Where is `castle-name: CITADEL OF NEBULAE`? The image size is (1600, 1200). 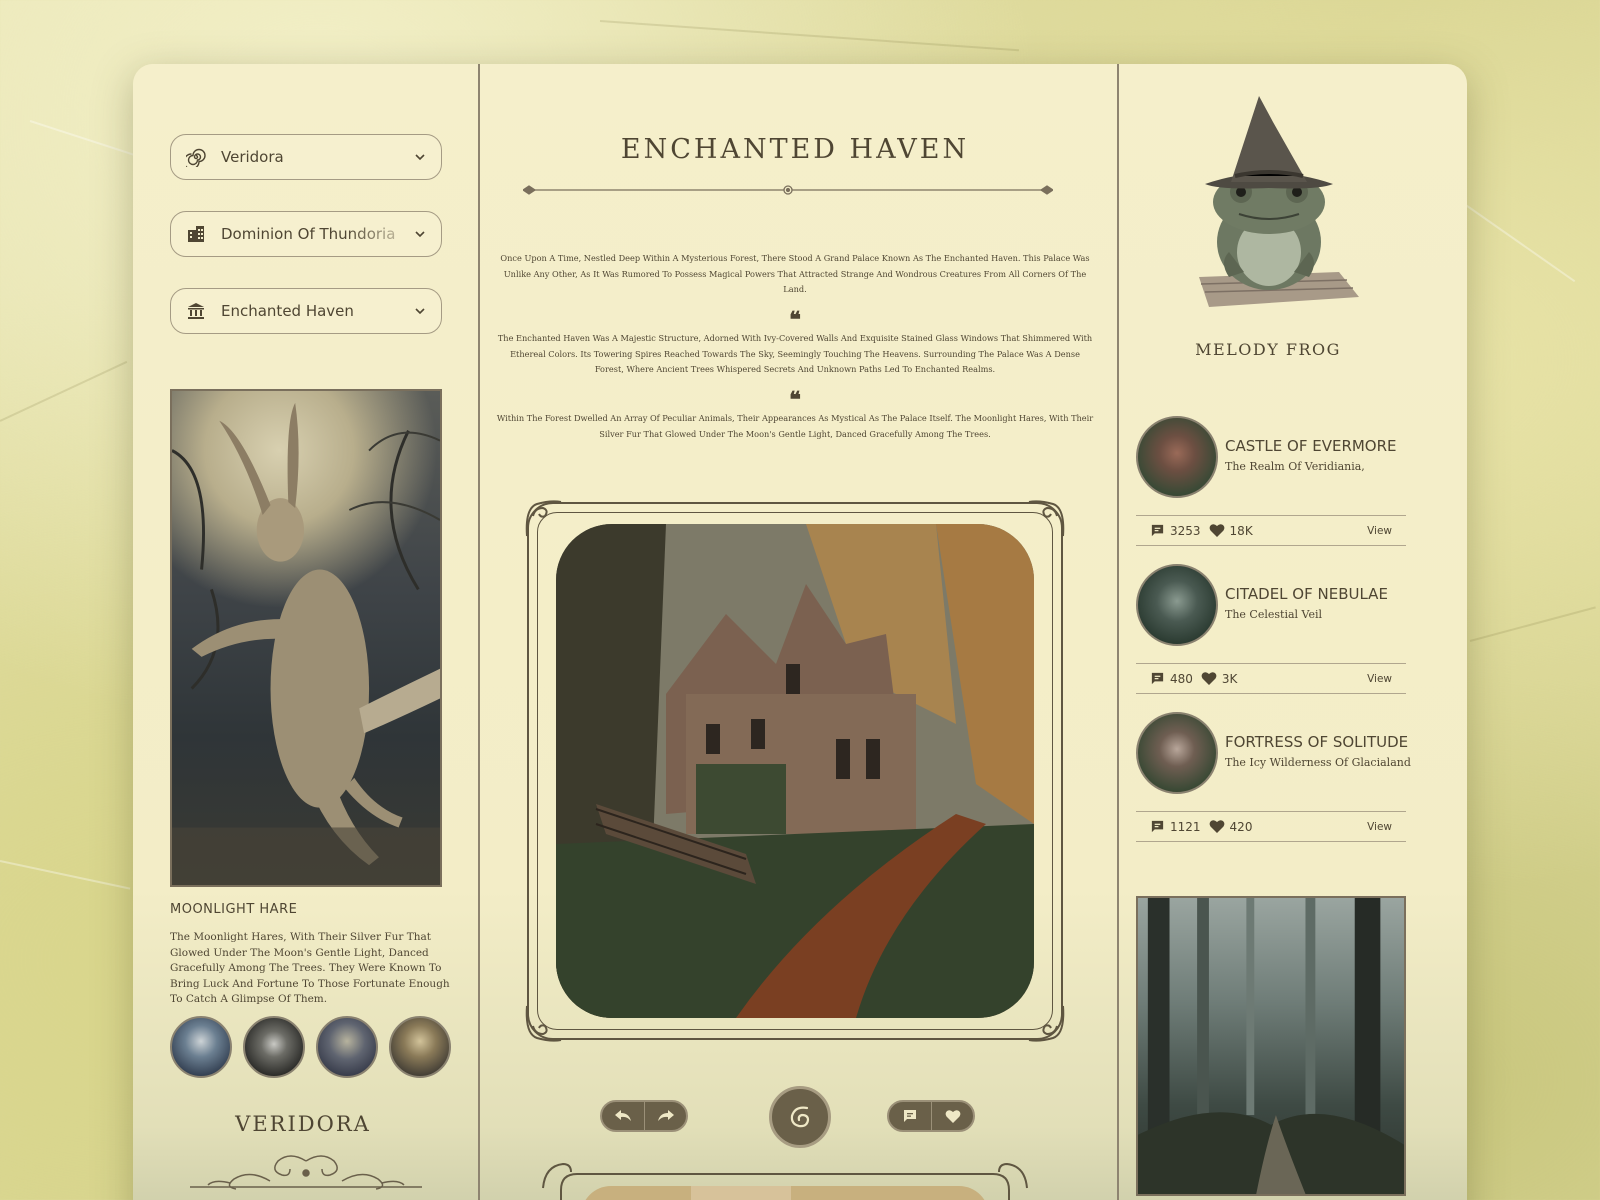
castle-name: CITADEL OF NEBULAE is located at coordinates (1306, 594).